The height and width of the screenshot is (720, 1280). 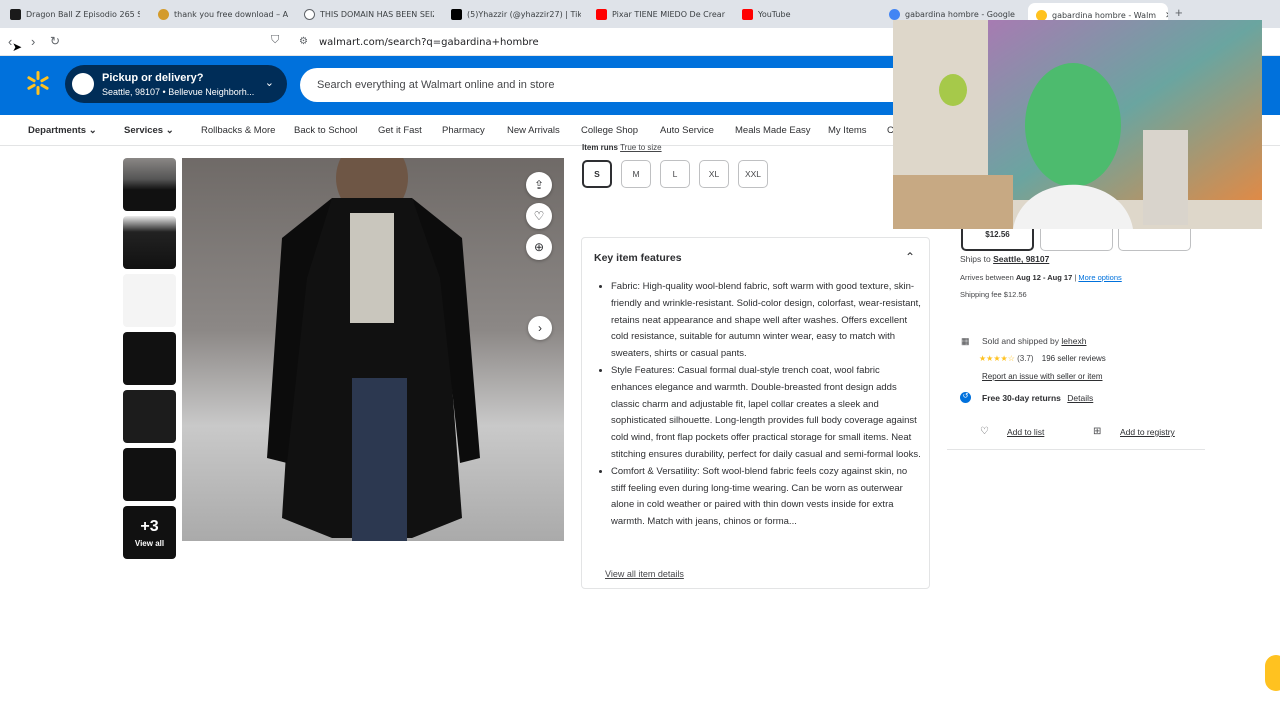 What do you see at coordinates (1042, 358) in the screenshot?
I see `seller-rating: ★★★★☆ (3.7) 196 seller reviews` at bounding box center [1042, 358].